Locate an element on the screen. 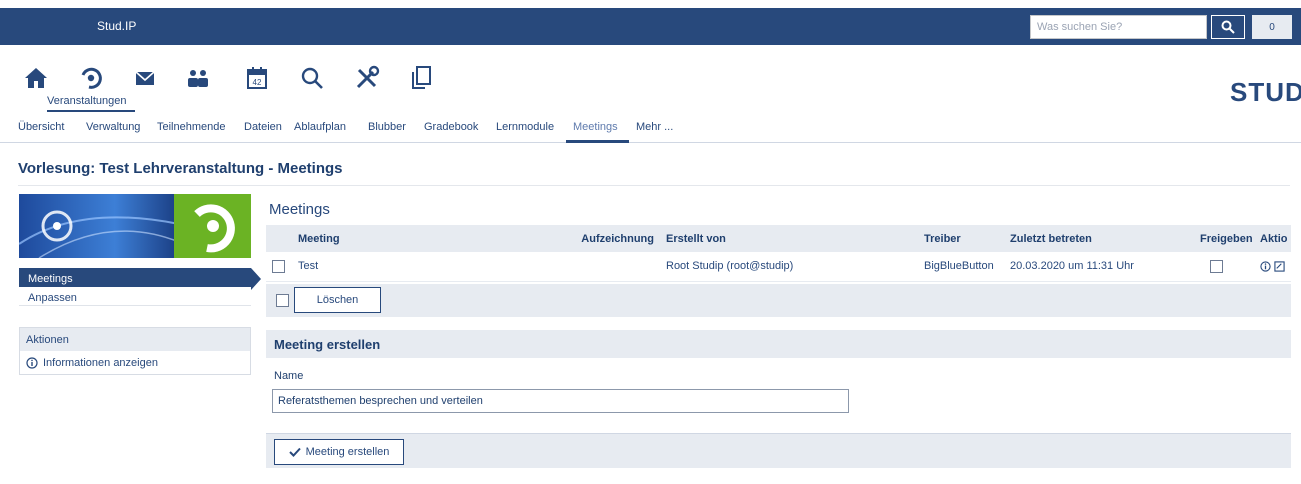  col-last-entered: Zuletzt betreten is located at coordinates (1099, 238).